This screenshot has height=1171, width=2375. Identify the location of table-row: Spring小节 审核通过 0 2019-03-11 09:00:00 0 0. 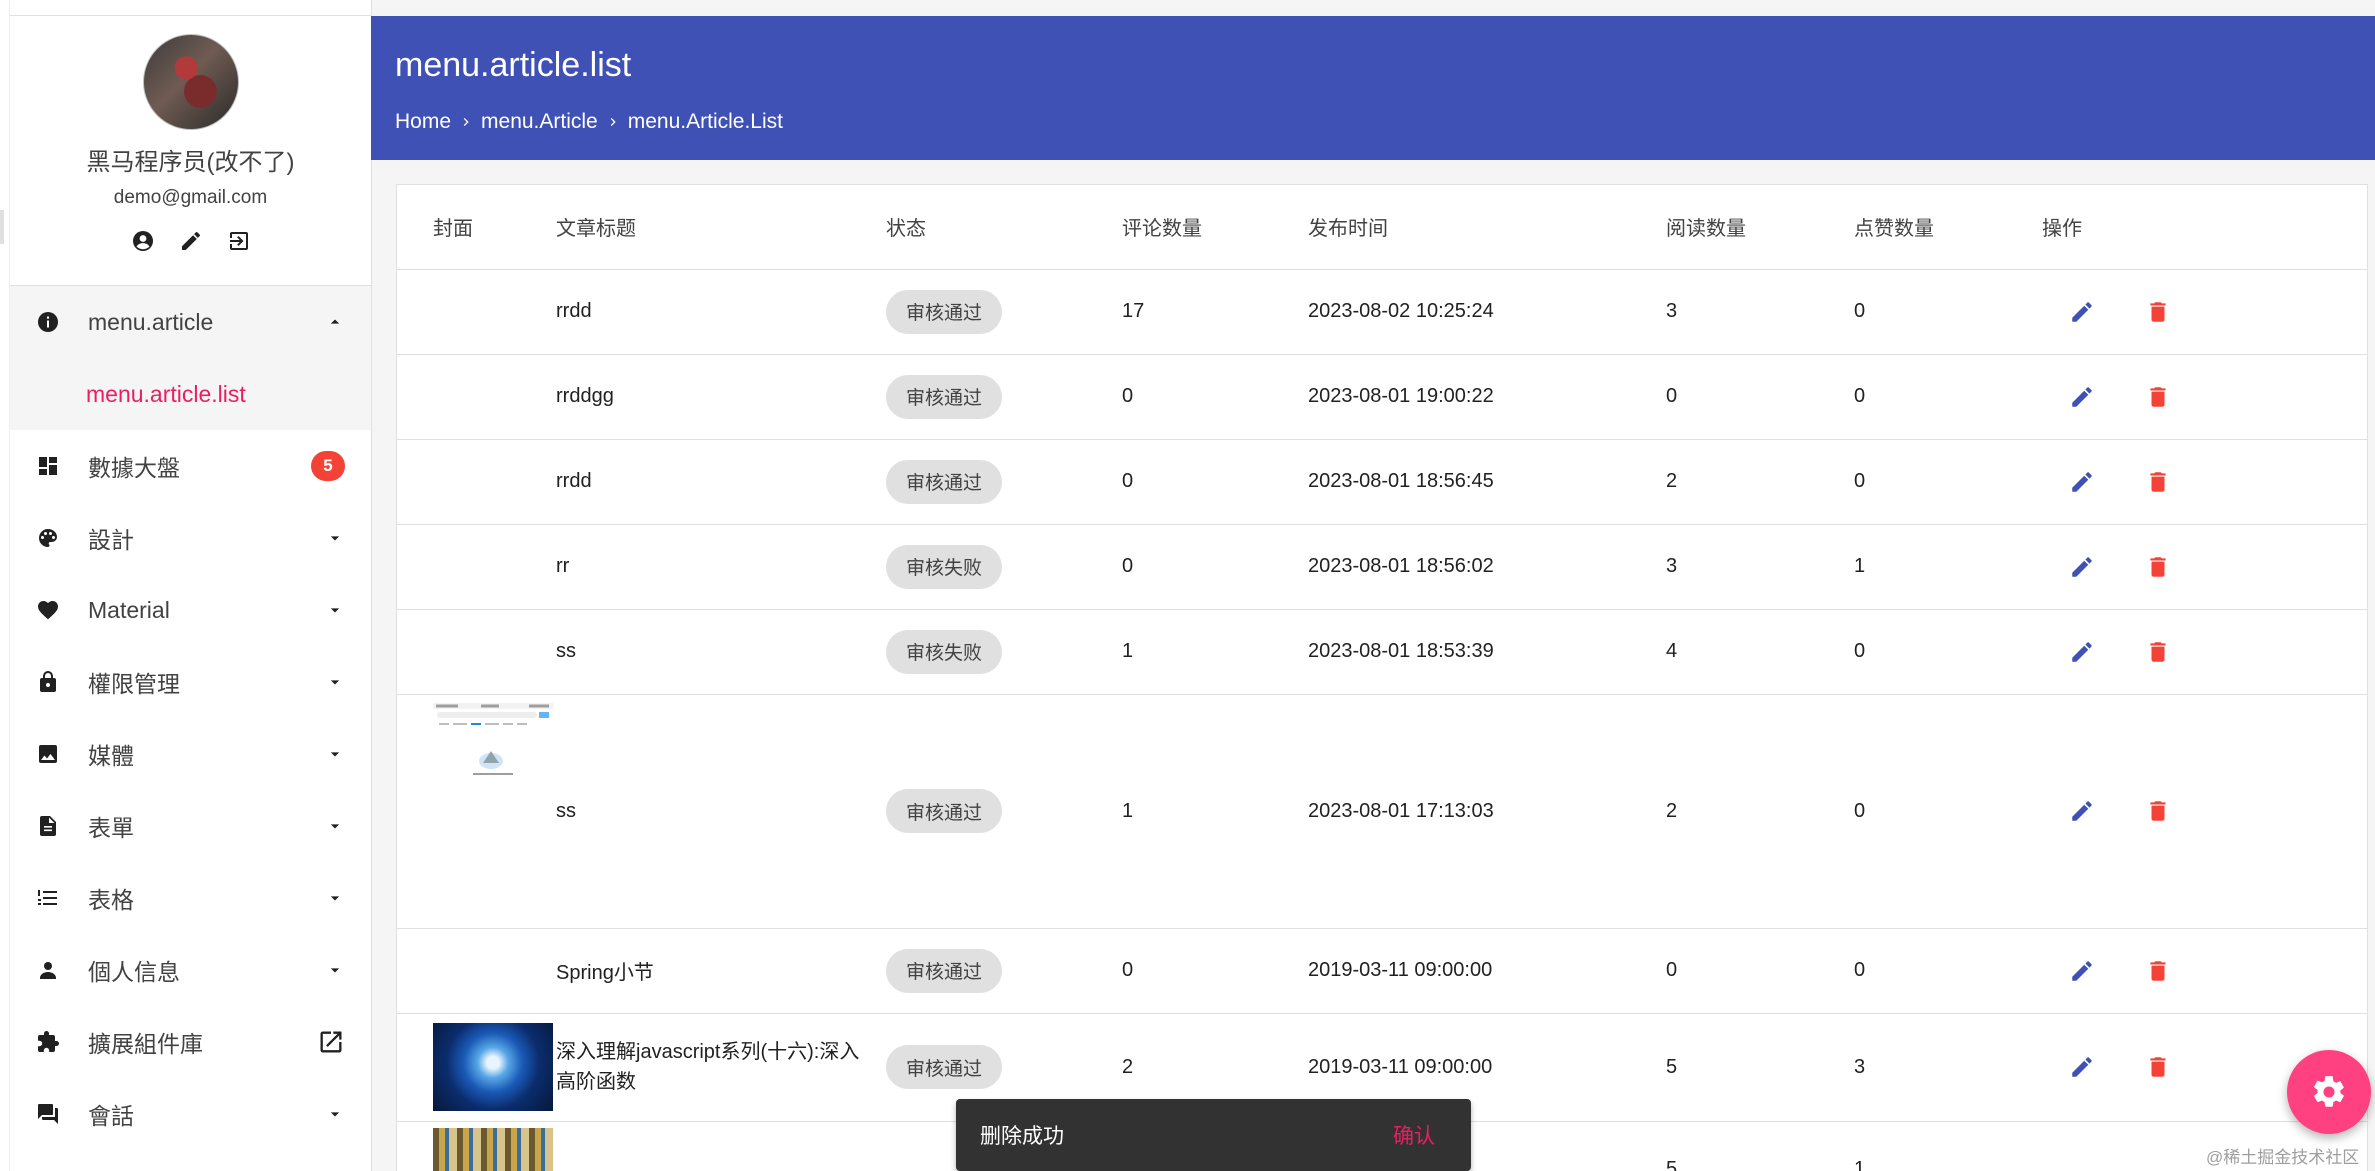
(1382, 971).